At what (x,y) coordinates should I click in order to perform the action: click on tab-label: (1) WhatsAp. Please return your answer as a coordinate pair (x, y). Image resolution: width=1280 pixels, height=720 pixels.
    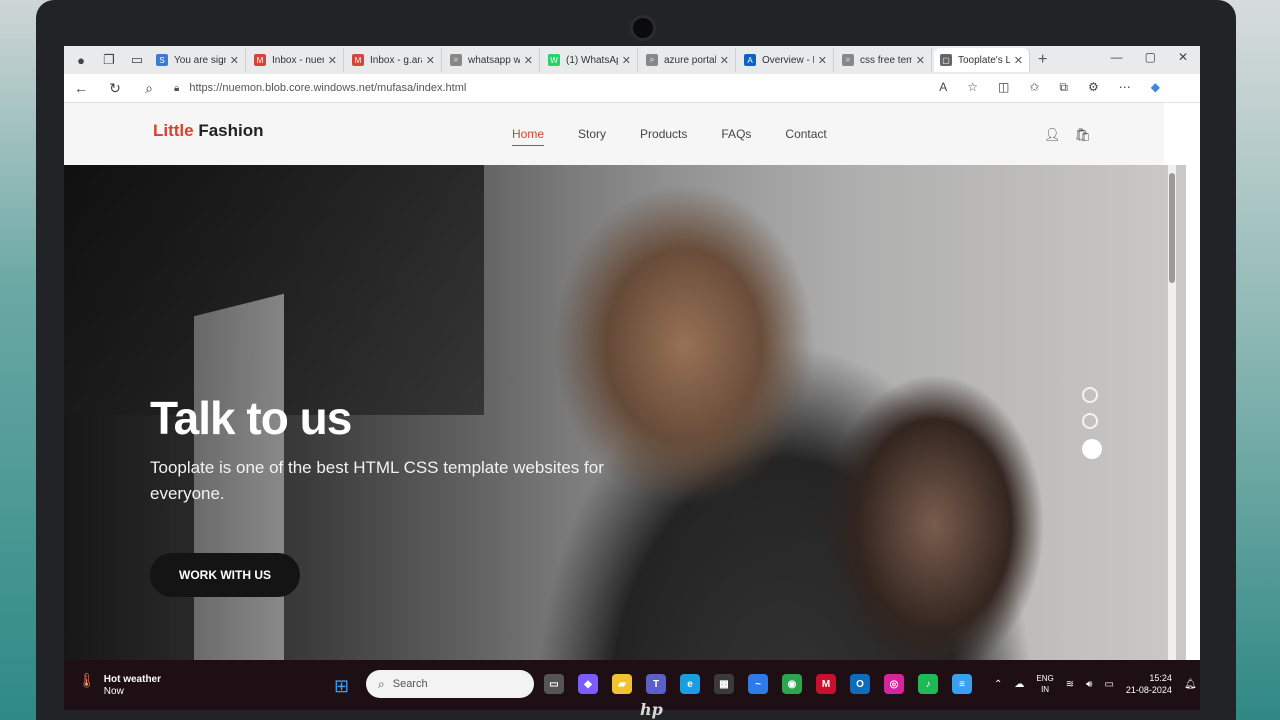
    Looking at the image, I should click on (592, 60).